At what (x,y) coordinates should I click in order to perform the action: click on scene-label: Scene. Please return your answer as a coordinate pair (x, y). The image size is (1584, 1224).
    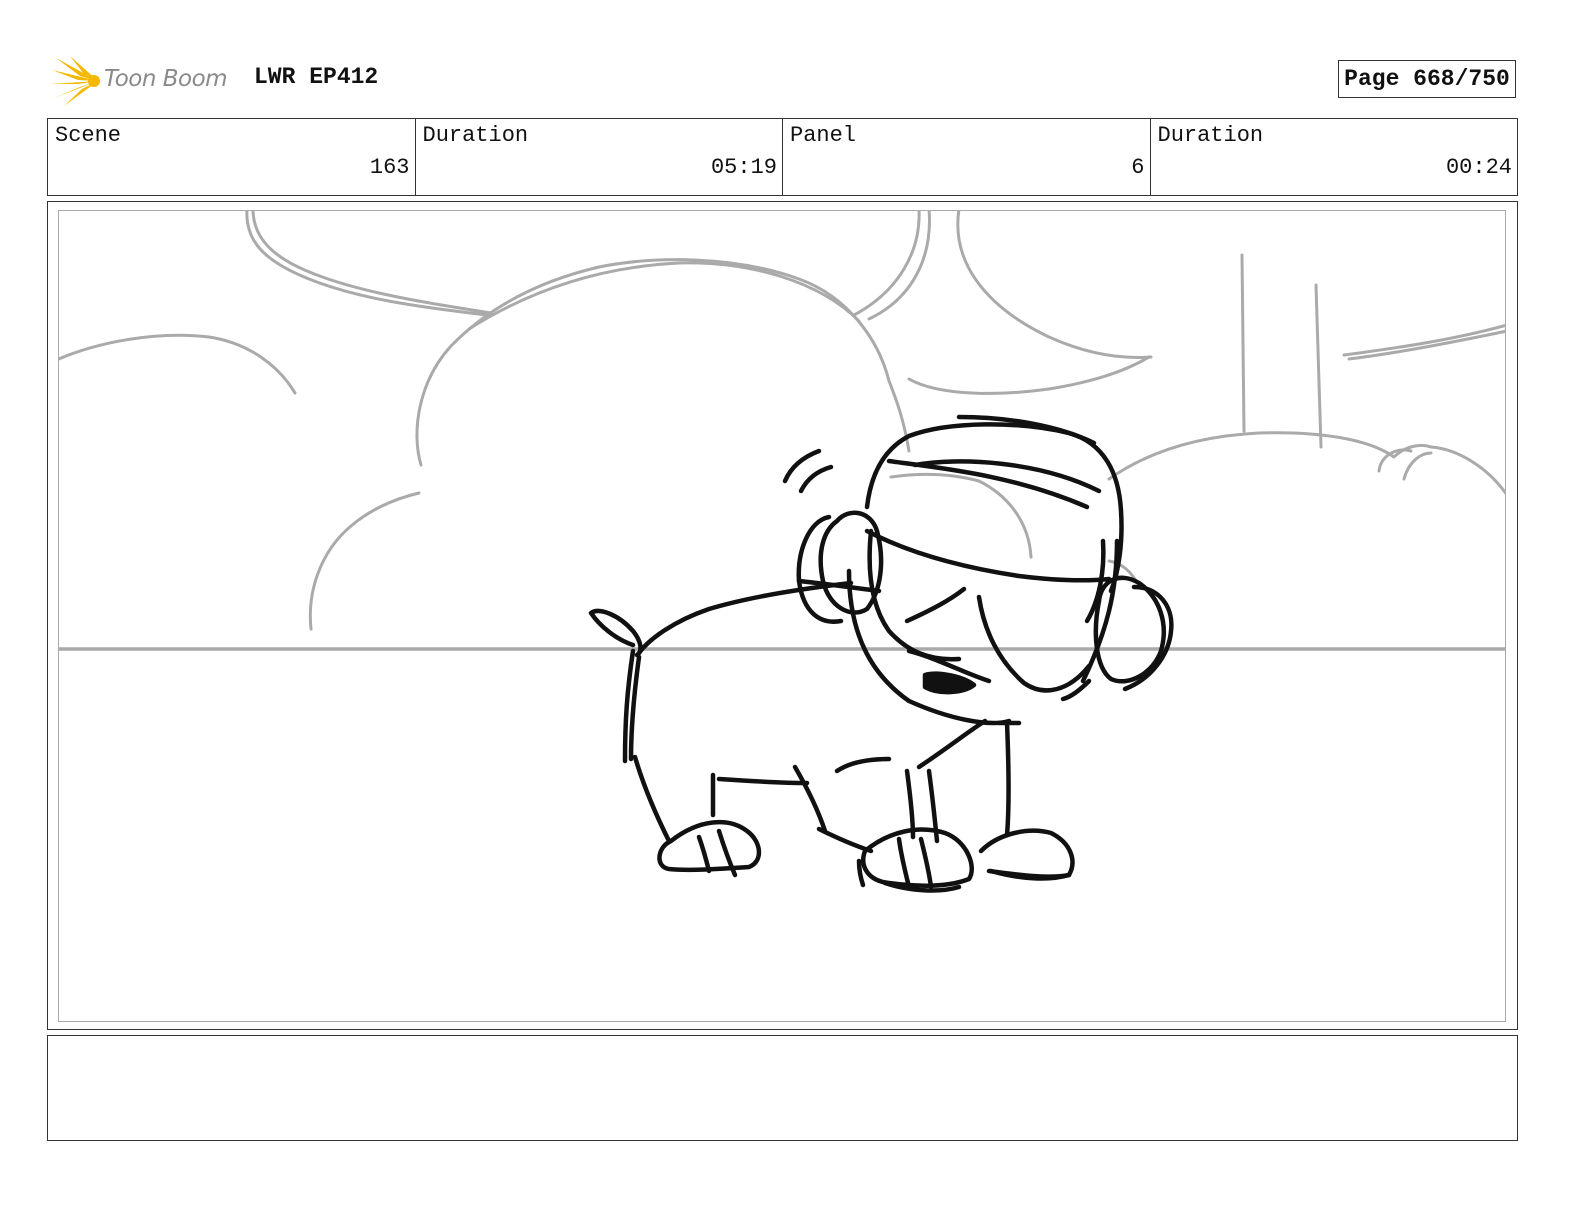
    Looking at the image, I should click on (88, 135).